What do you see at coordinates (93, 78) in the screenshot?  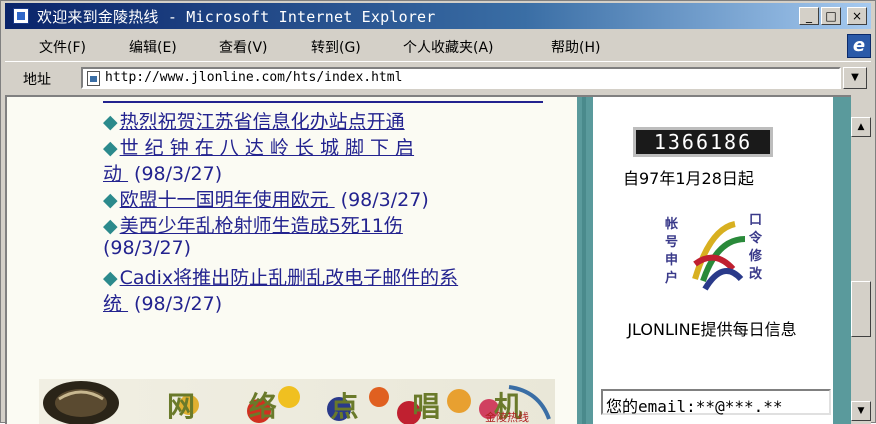 I see `page-icon` at bounding box center [93, 78].